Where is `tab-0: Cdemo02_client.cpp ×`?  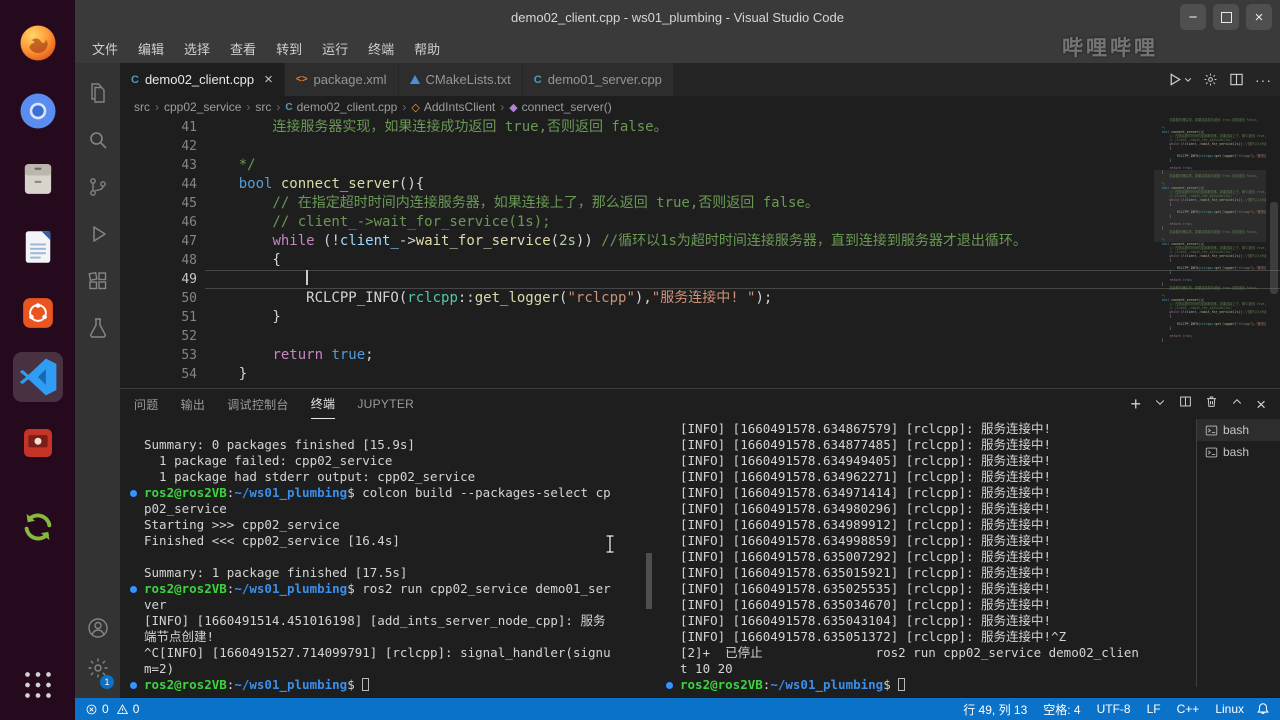 tab-0: Cdemo02_client.cpp × is located at coordinates (202, 79).